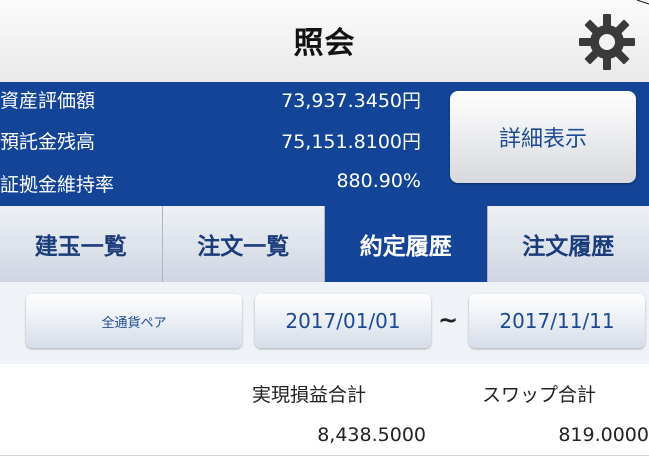  What do you see at coordinates (378, 181) in the screenshot?
I see `margin-ratio-value: 880.90%` at bounding box center [378, 181].